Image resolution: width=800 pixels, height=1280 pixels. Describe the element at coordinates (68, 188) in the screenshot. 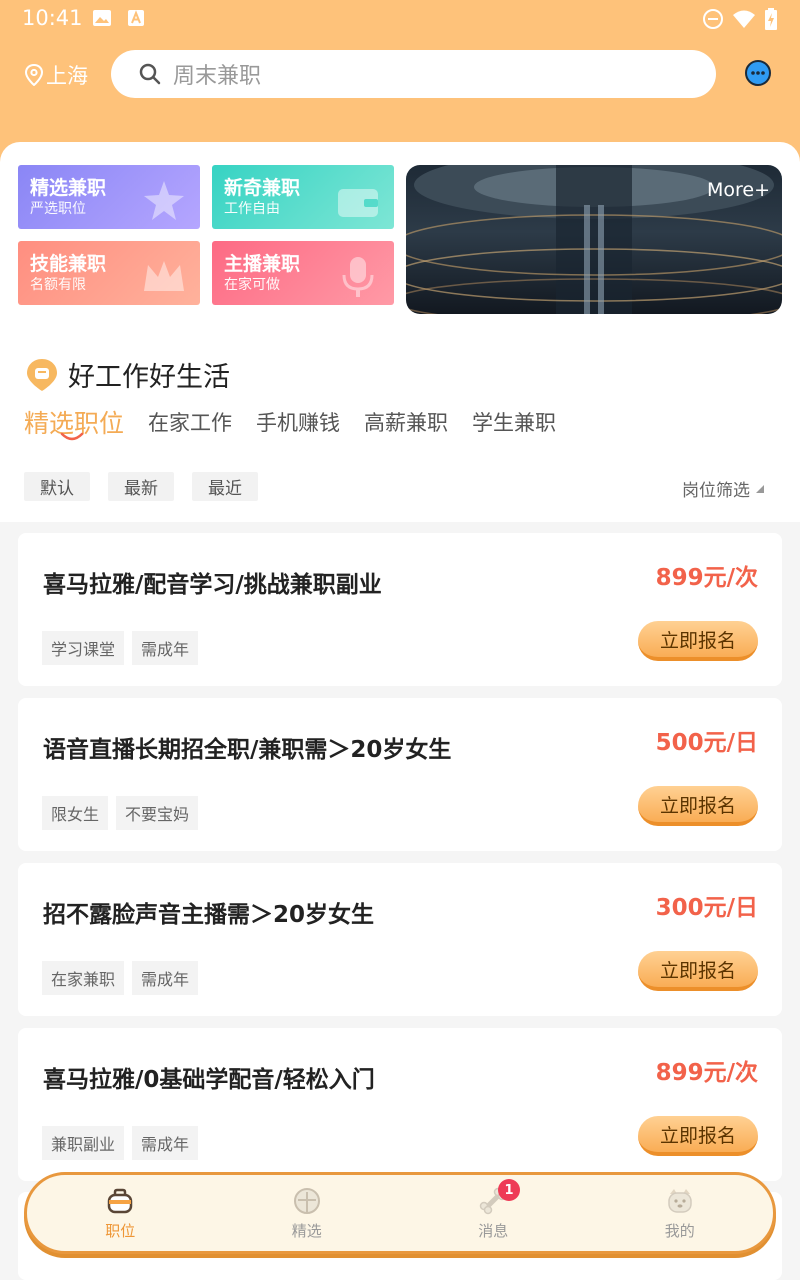

I see `category-title: 精选兼职` at that location.